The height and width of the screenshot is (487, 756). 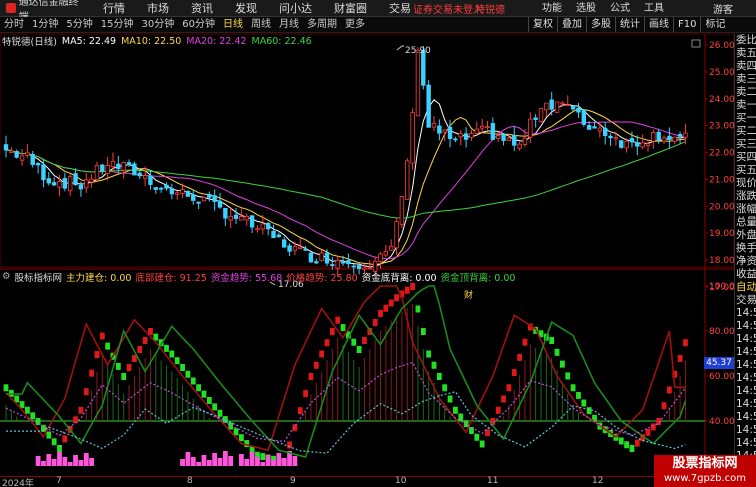 I want to click on watermark-url: www.7gpzb.com, so click(x=705, y=478).